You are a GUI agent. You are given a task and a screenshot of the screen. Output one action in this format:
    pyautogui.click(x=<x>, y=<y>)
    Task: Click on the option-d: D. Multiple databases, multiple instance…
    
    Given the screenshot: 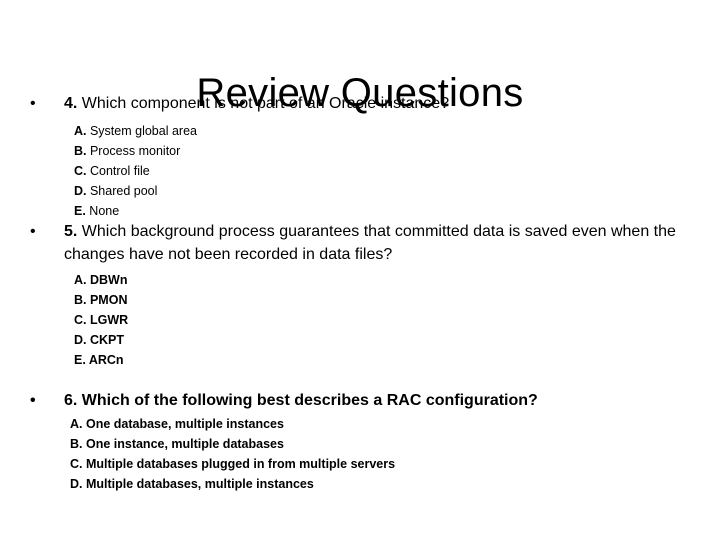 What is the action you would take?
    pyautogui.click(x=192, y=484)
    